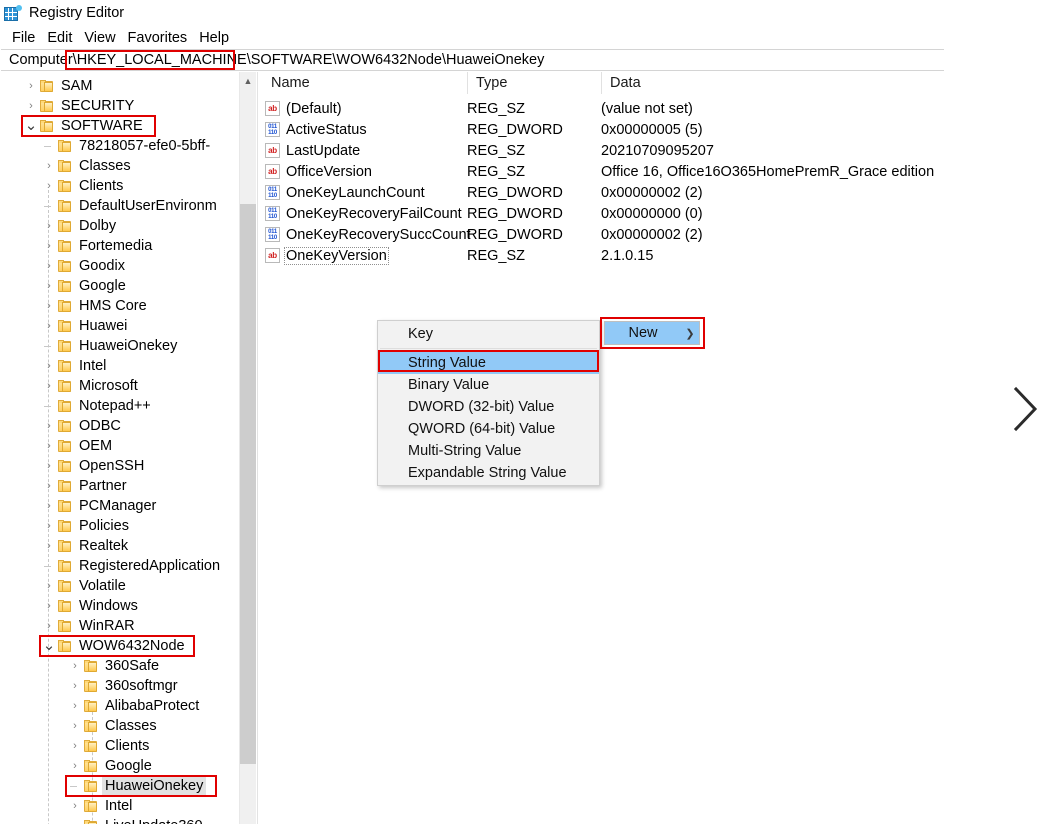 This screenshot has height=824, width=1053. I want to click on tree-item-software: ⌄ SOFTWARE, so click(84, 126).